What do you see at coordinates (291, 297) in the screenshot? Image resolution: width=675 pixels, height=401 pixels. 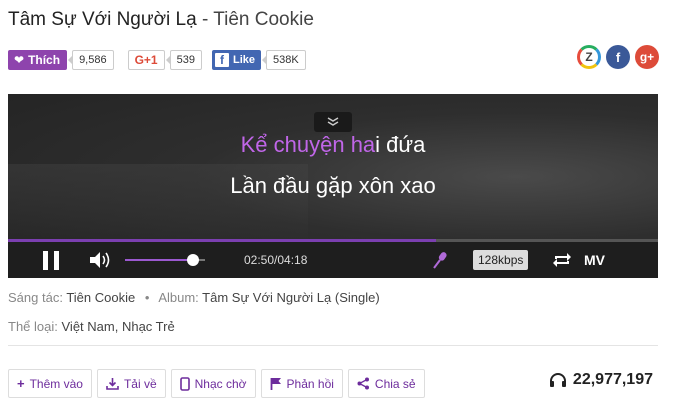 I see `album-link: Tâm Sự Với Người Lạ (Single)` at bounding box center [291, 297].